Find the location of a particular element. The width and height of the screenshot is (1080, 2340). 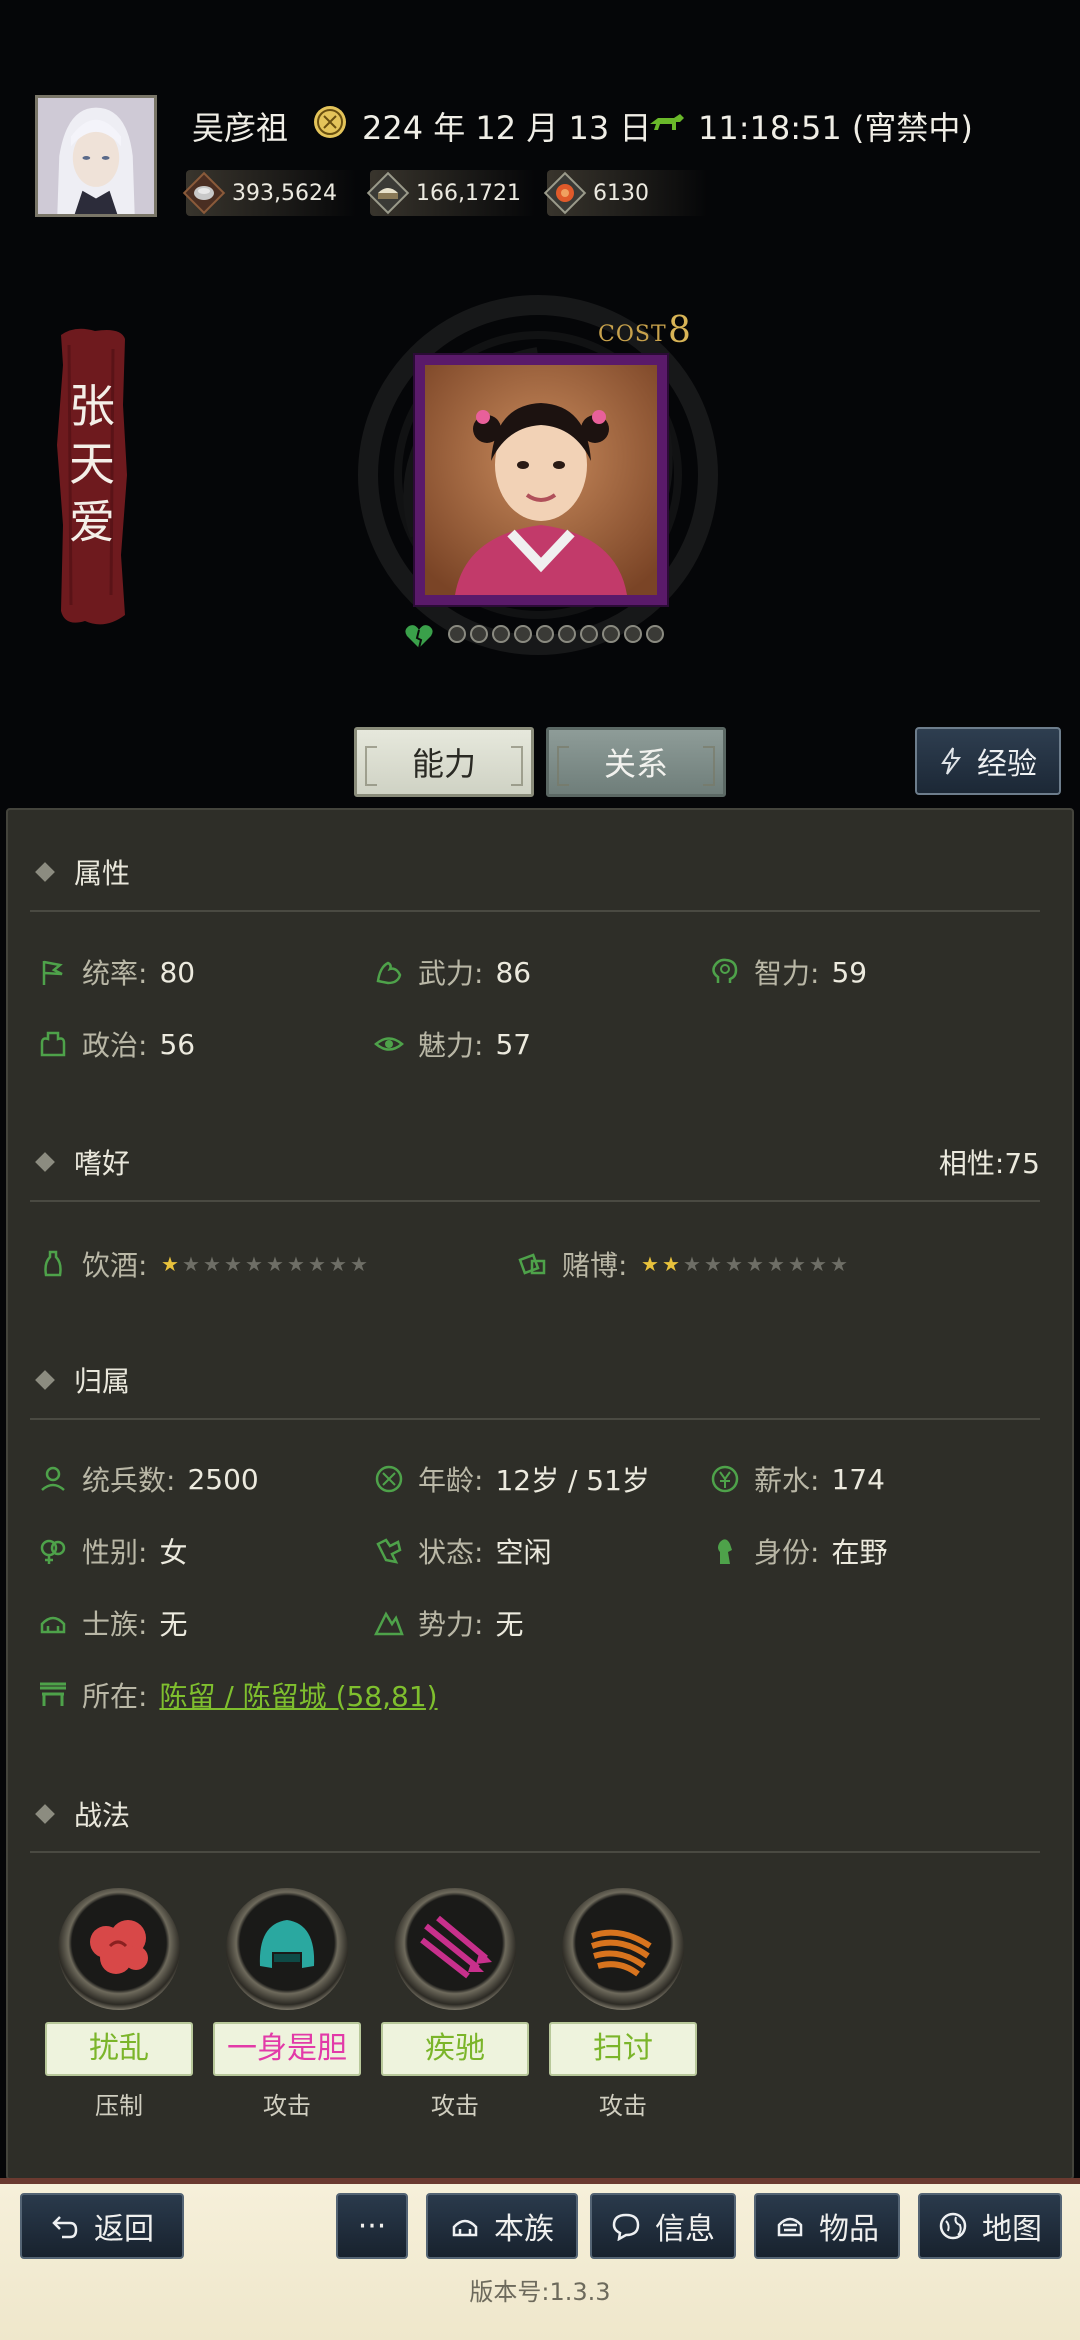

hobby-gambling: 赌博: ★ ★ ★ ★ ★ ★ ★ ★ ★ ★ is located at coordinates (683, 1264).